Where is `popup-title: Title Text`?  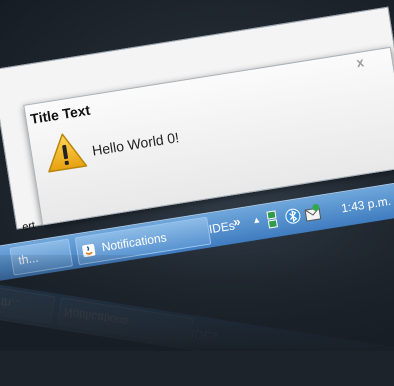 popup-title: Title Text is located at coordinates (60, 114).